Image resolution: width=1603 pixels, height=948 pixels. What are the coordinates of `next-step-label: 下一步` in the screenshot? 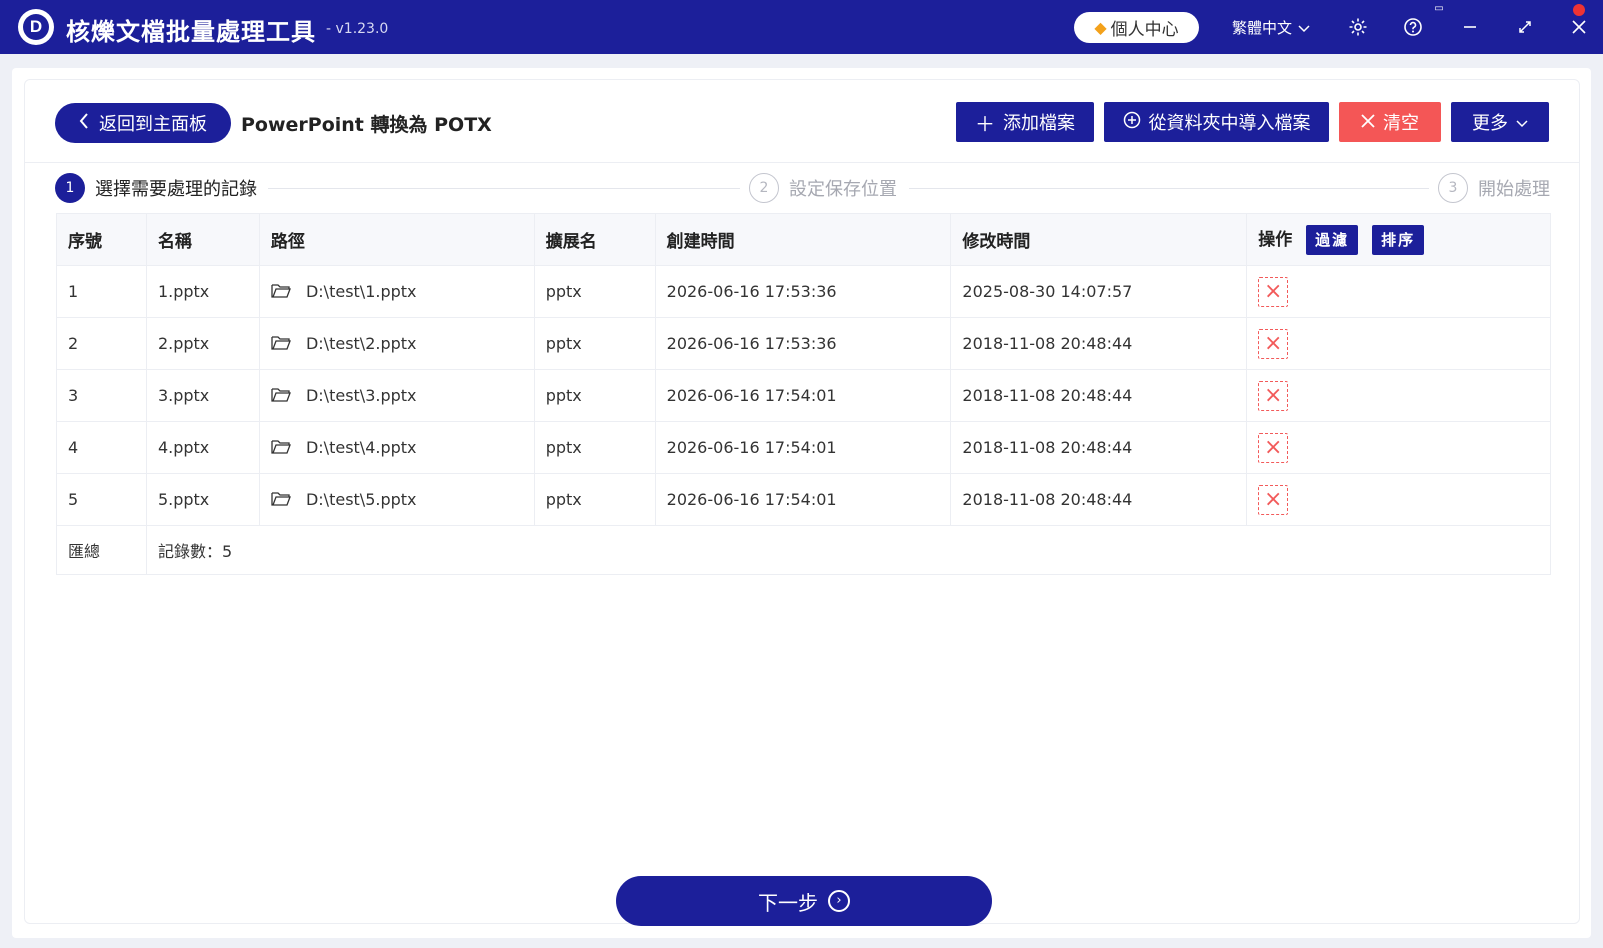 It's located at (788, 902).